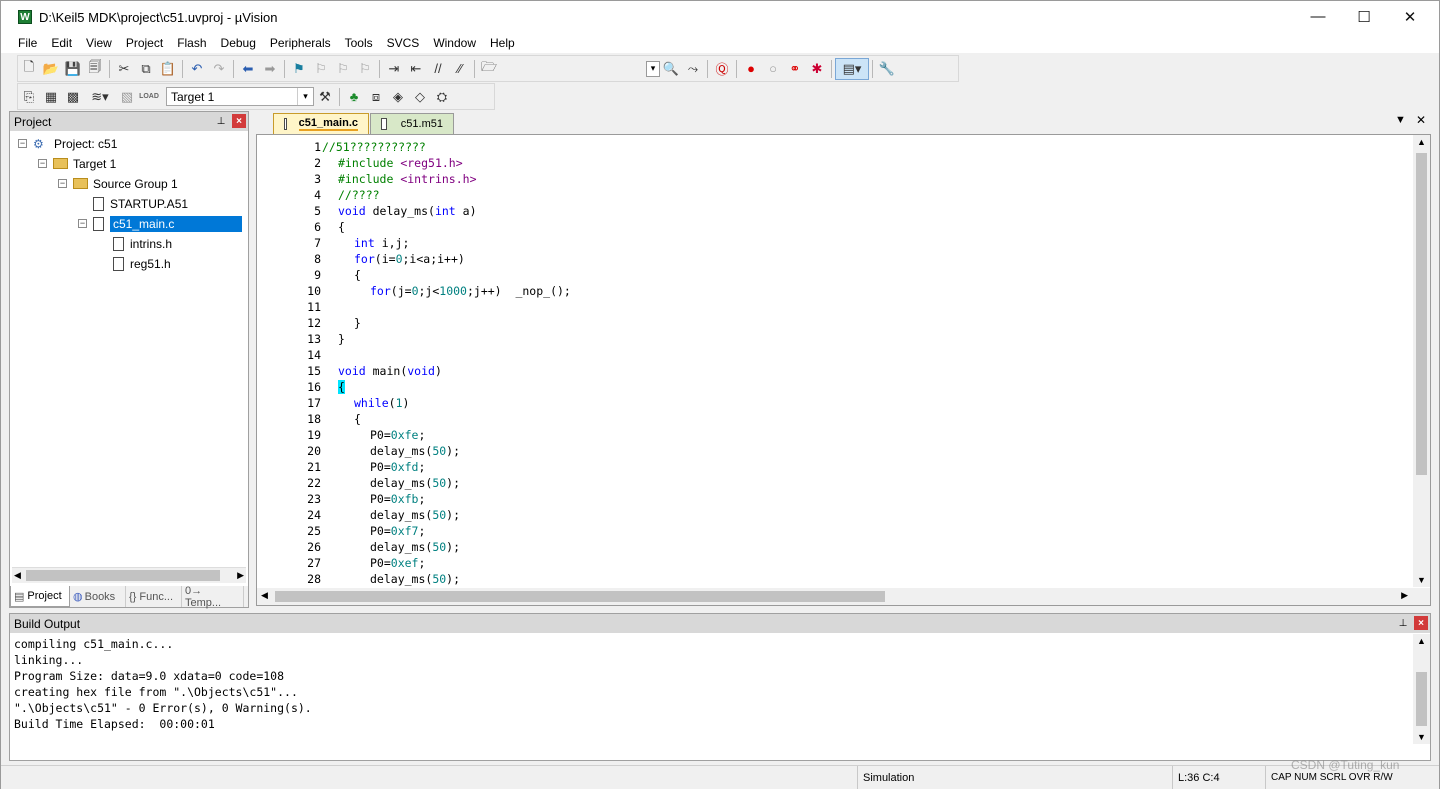 The image size is (1440, 789). Describe the element at coordinates (299, 69) in the screenshot. I see `bookmark-icon: ⚑` at that location.